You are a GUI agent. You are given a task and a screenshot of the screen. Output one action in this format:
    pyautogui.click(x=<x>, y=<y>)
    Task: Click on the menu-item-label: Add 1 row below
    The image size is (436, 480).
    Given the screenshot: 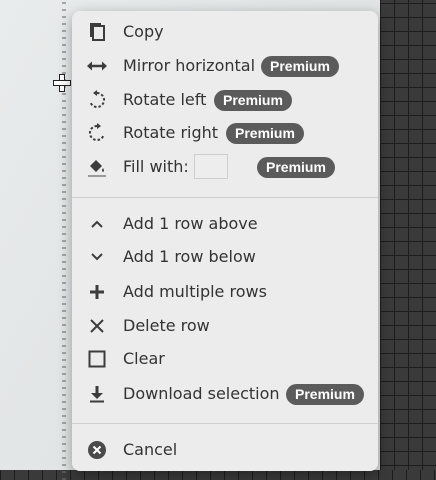 What is the action you would take?
    pyautogui.click(x=189, y=256)
    